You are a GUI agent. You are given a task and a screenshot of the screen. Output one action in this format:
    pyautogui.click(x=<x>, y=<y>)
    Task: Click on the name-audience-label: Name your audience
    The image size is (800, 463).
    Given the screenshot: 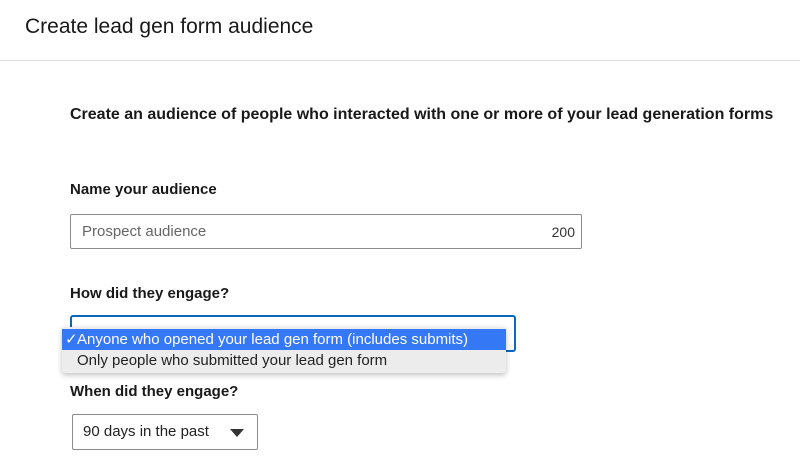 What is the action you would take?
    pyautogui.click(x=143, y=189)
    